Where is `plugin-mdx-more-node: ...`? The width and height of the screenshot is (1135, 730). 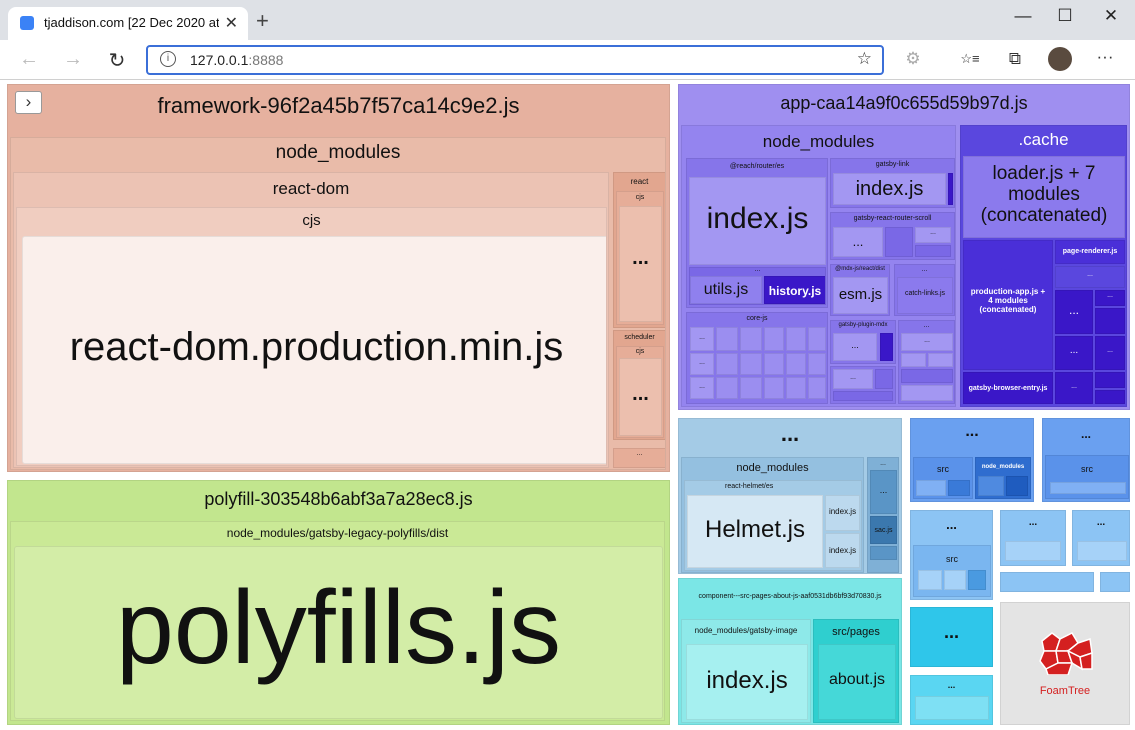 plugin-mdx-more-node: ... is located at coordinates (855, 347).